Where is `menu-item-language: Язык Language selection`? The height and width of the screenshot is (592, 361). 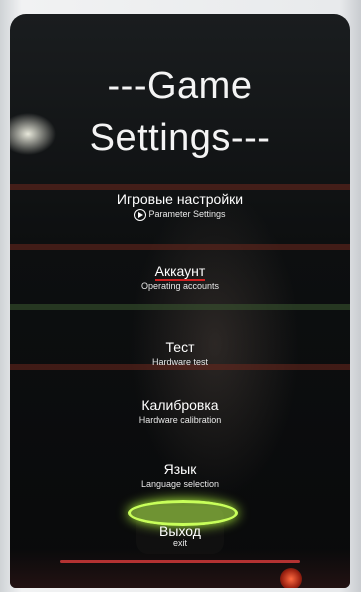 menu-item-language: Язык Language selection is located at coordinates (180, 475).